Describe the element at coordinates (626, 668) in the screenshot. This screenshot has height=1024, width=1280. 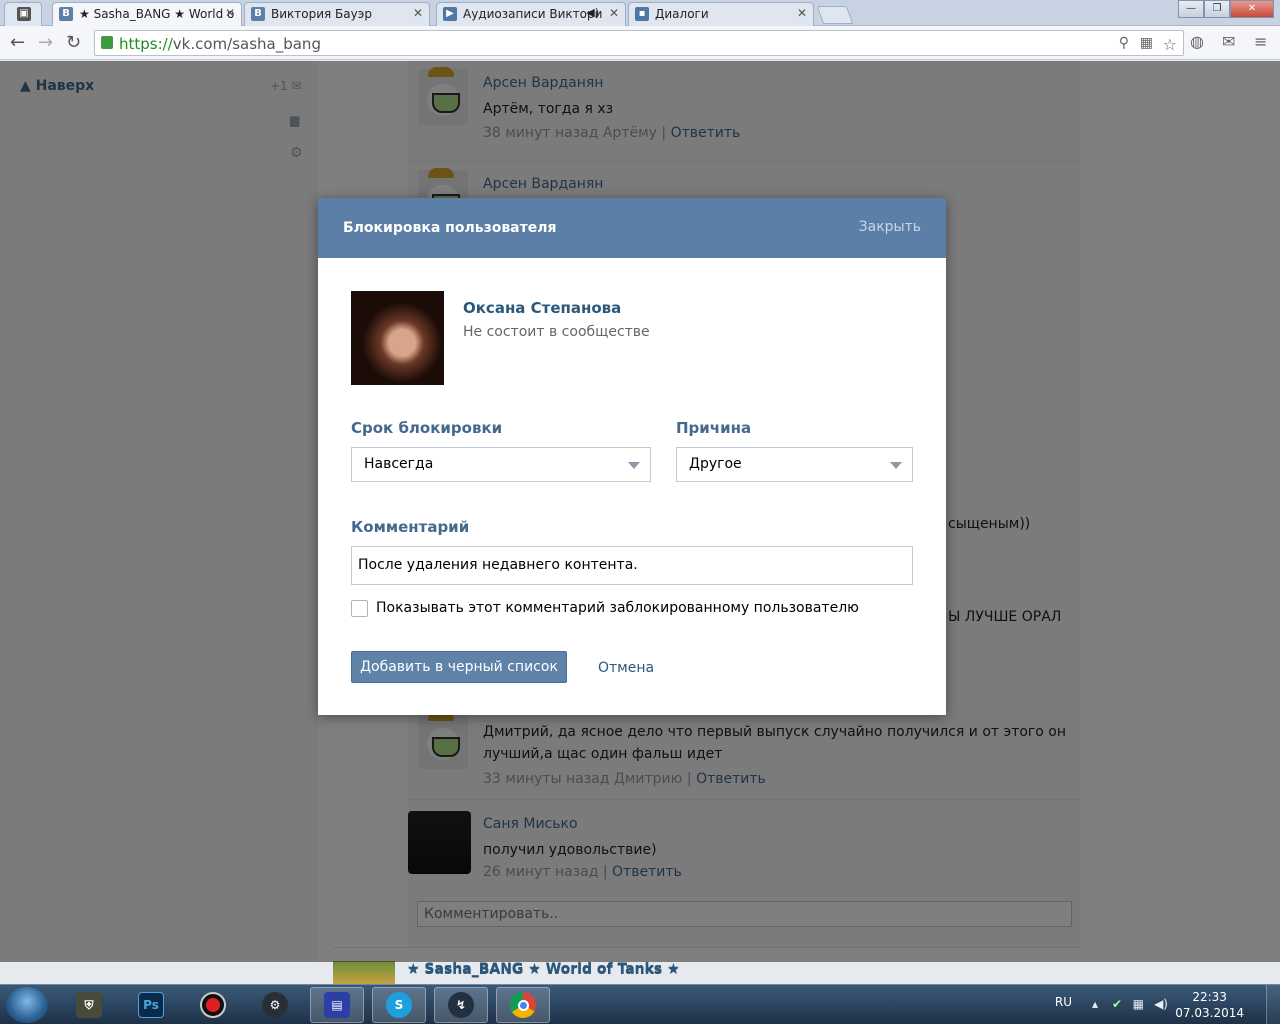
I see `cancel-button: Отмена` at that location.